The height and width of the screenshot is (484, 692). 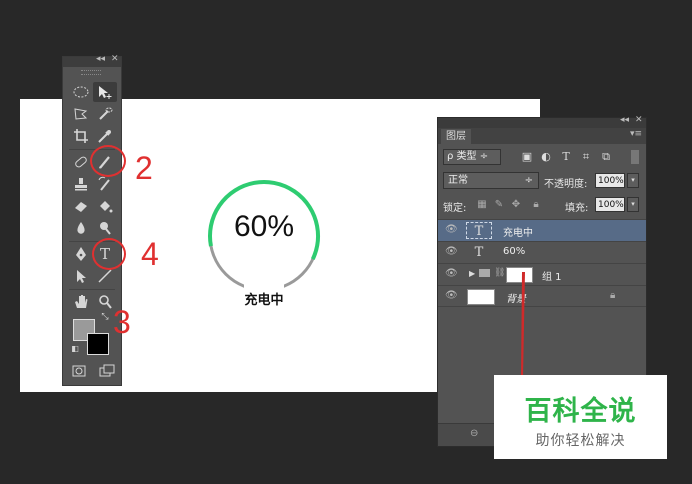 I want to click on screen-mode-icon, so click(x=107, y=371).